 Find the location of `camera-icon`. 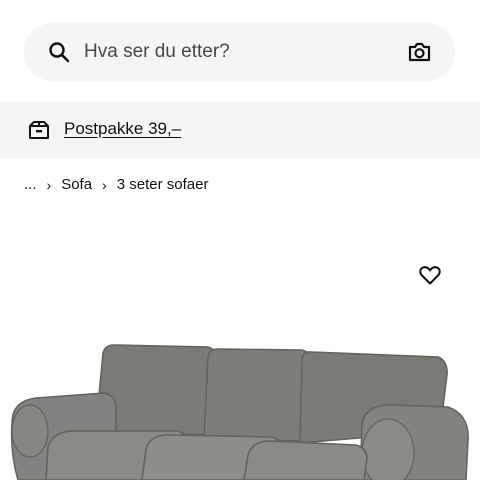

camera-icon is located at coordinates (419, 52).